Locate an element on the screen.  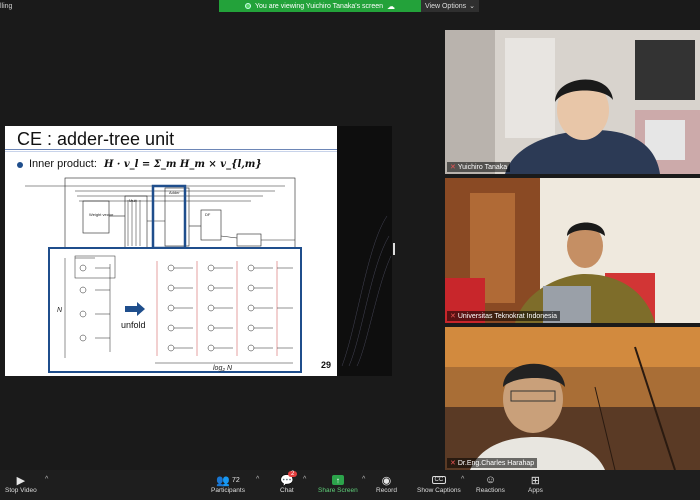
show-captions-label: Show Captions is located at coordinates (439, 490).